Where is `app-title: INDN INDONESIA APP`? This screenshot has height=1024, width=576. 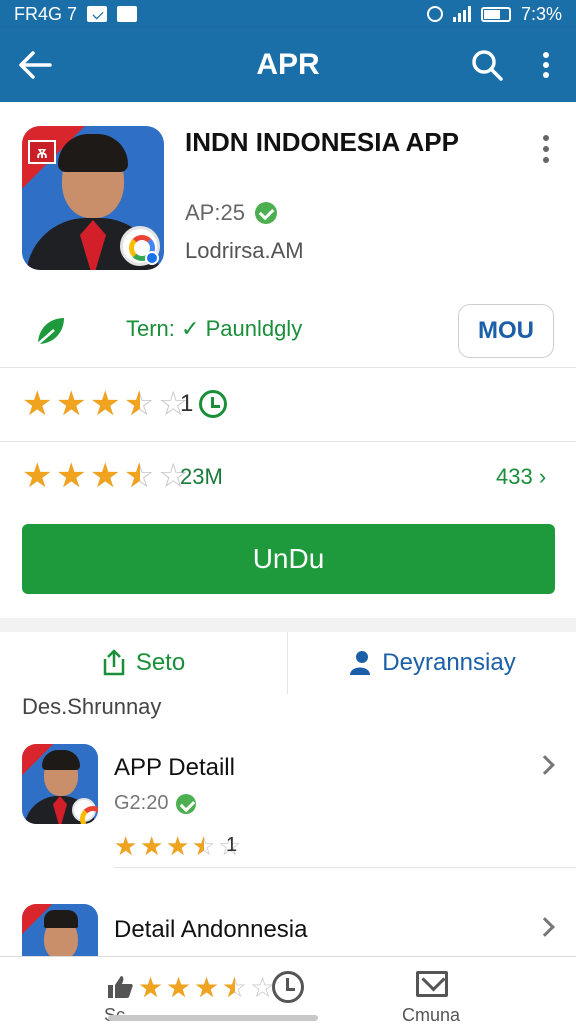 app-title: INDN INDONESIA APP is located at coordinates (322, 142).